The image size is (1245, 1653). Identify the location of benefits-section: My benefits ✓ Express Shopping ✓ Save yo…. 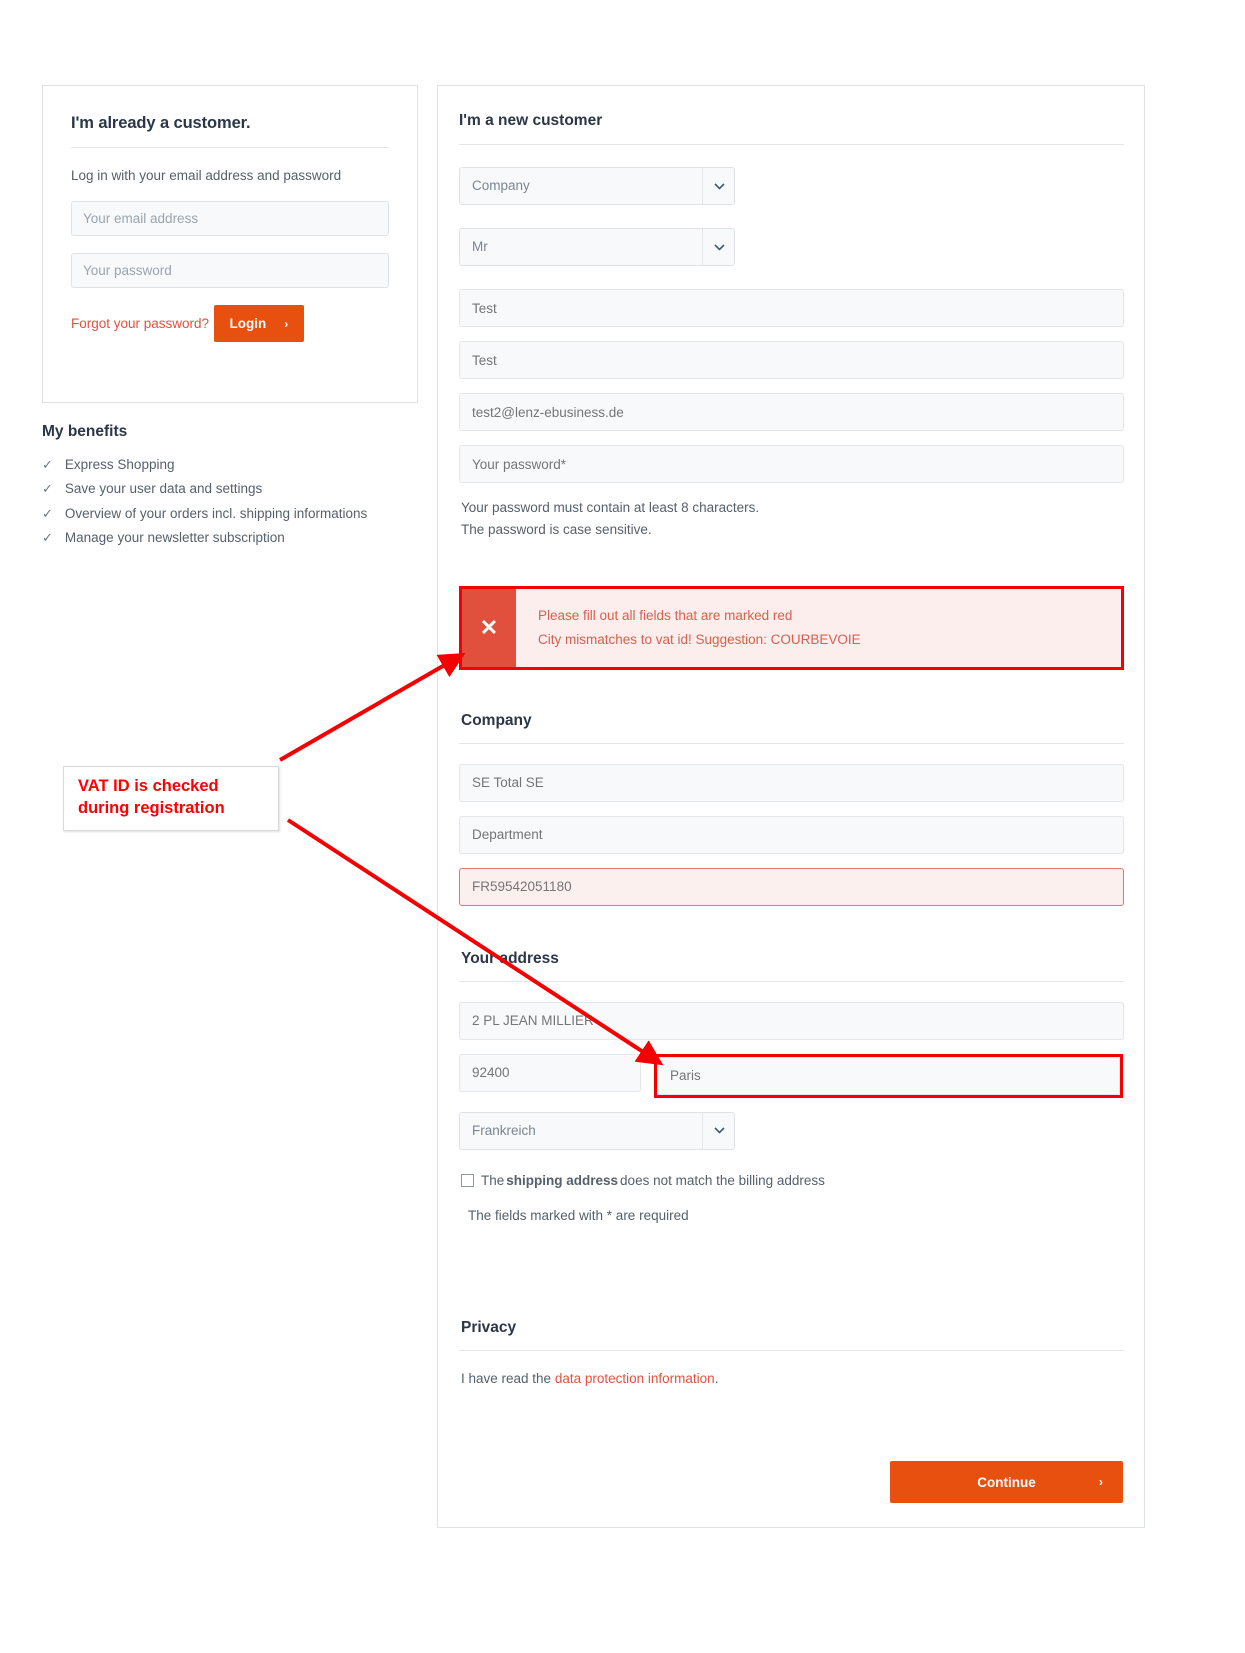
(242, 488).